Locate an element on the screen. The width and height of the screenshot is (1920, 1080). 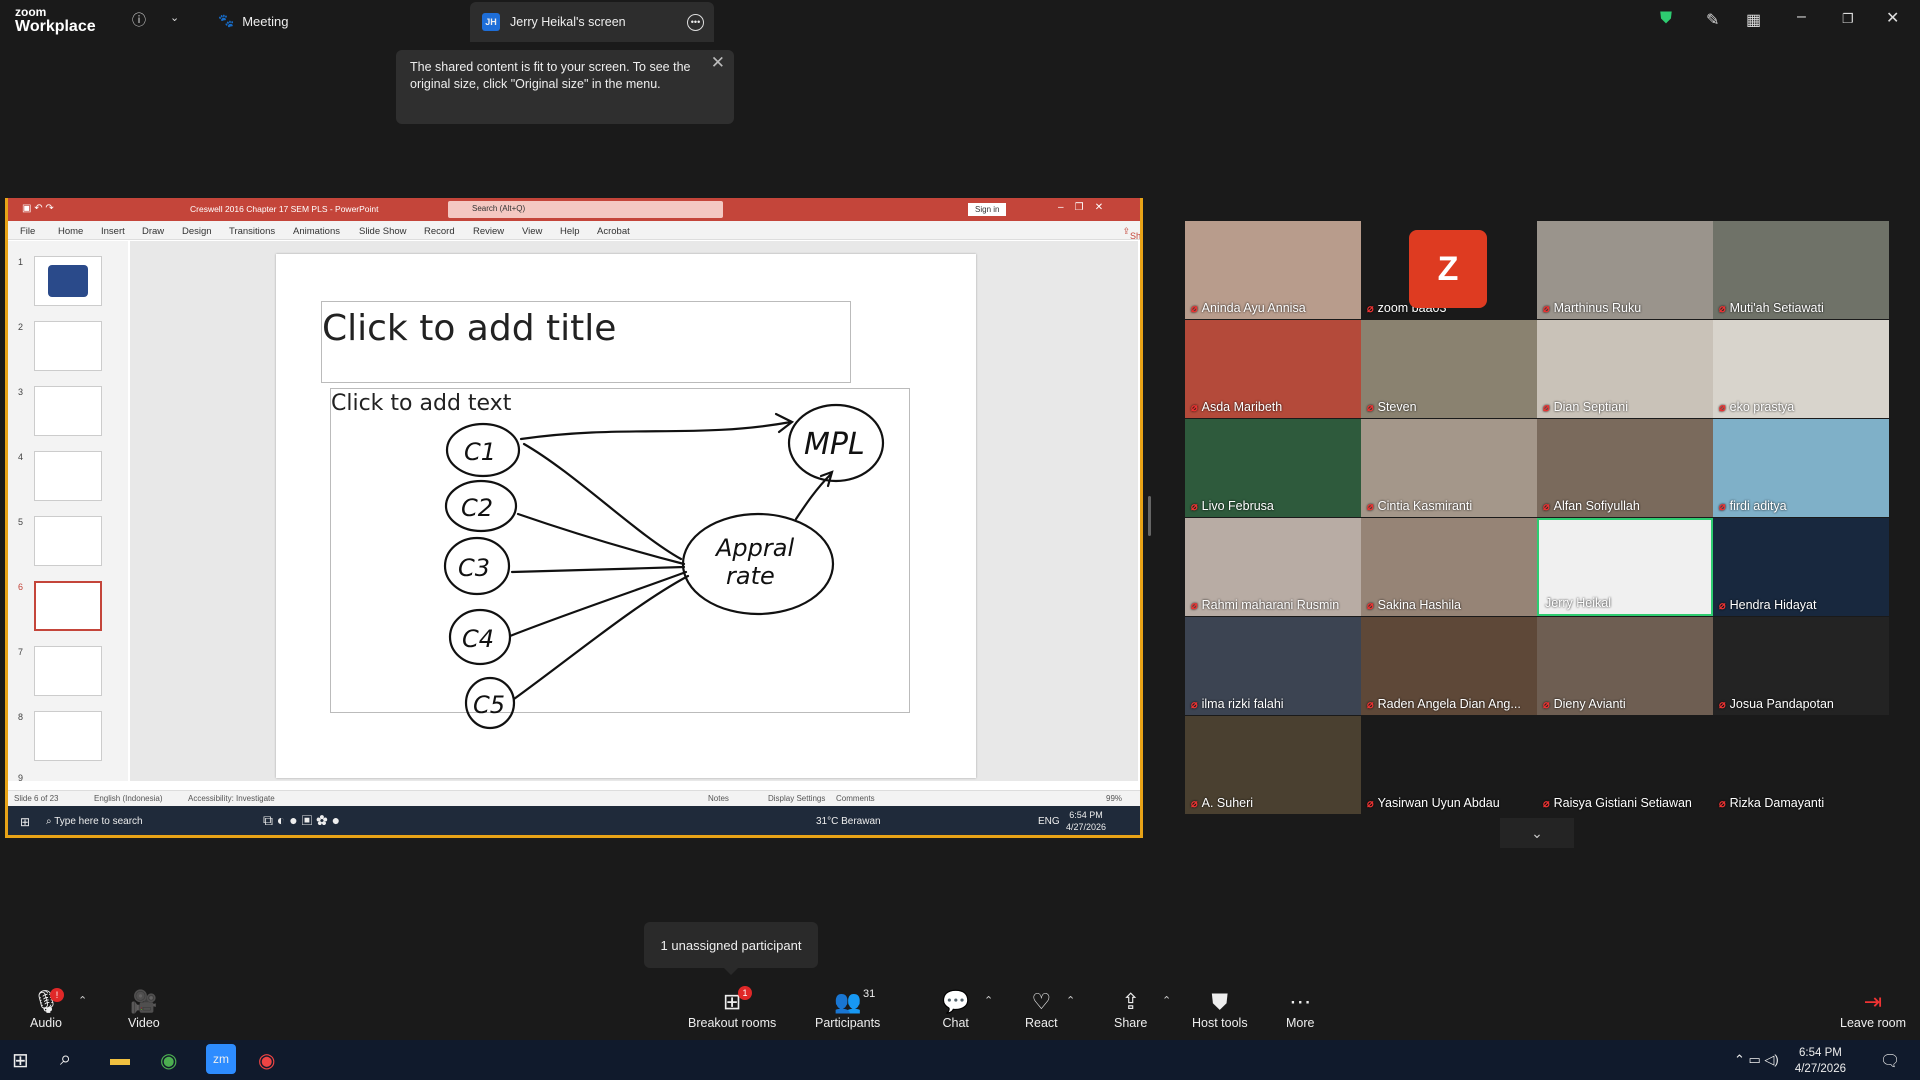
share-caret-icon: ⌃ is located at coordinates (1166, 1000).